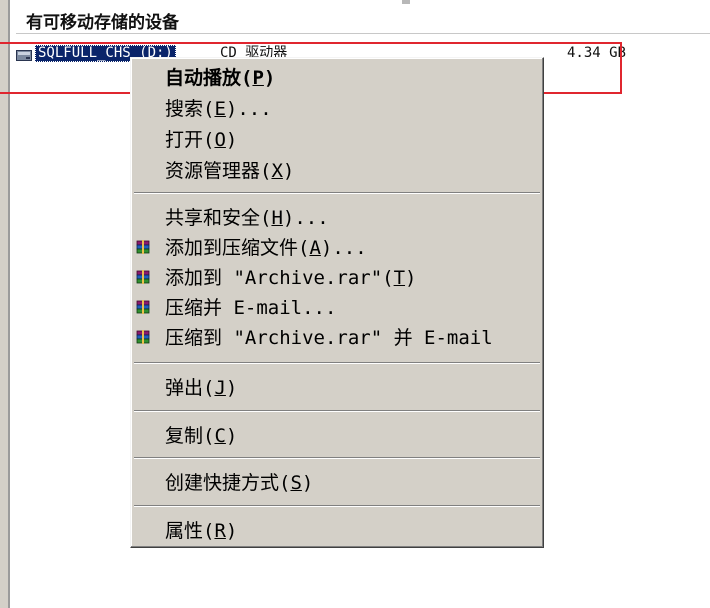  What do you see at coordinates (201, 388) in the screenshot?
I see `menu-item-label: 弹出(J)` at bounding box center [201, 388].